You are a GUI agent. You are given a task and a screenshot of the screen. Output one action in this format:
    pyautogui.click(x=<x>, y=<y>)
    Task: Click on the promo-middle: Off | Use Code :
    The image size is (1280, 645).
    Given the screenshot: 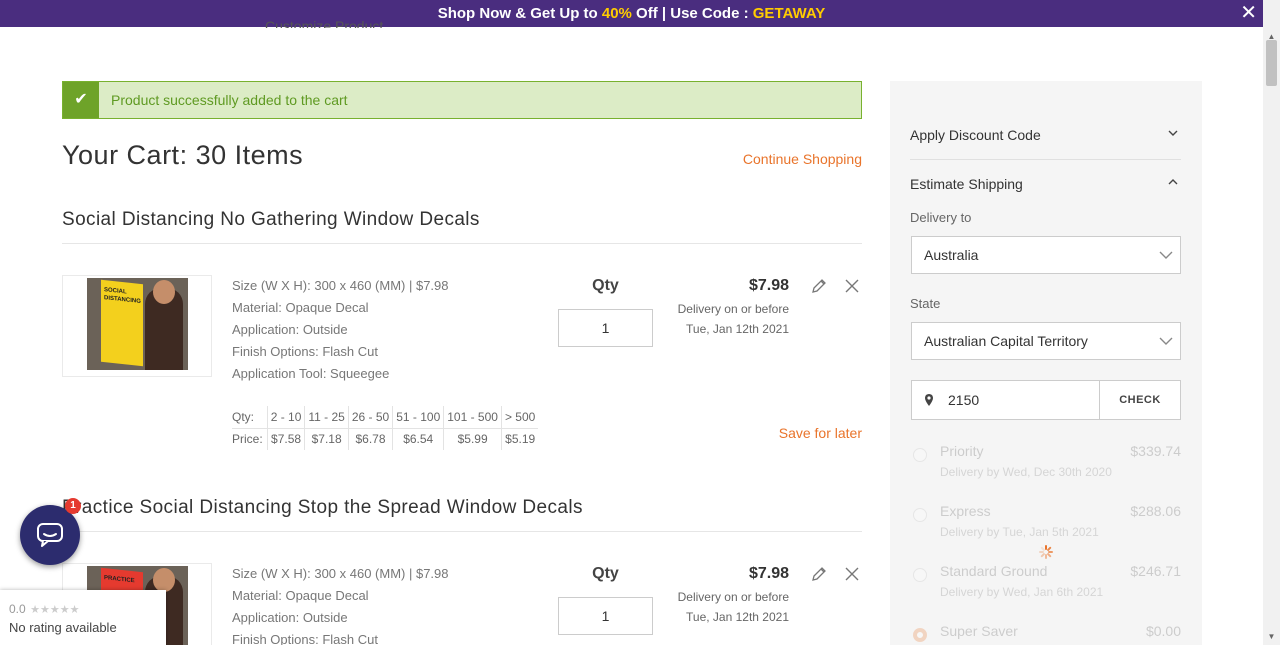 What is the action you would take?
    pyautogui.click(x=692, y=13)
    